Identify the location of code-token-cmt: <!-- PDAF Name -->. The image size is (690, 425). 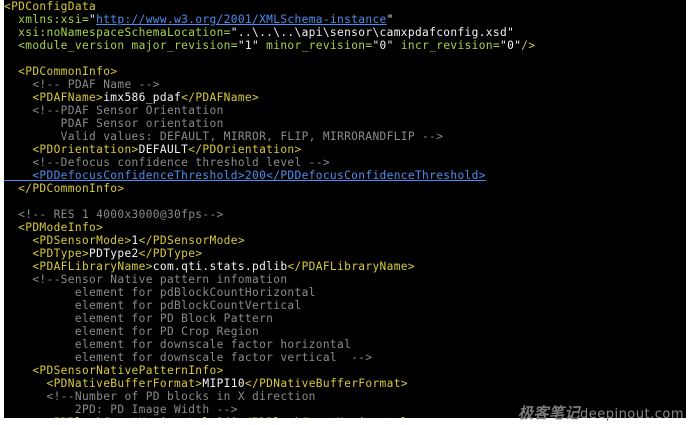
(82, 84).